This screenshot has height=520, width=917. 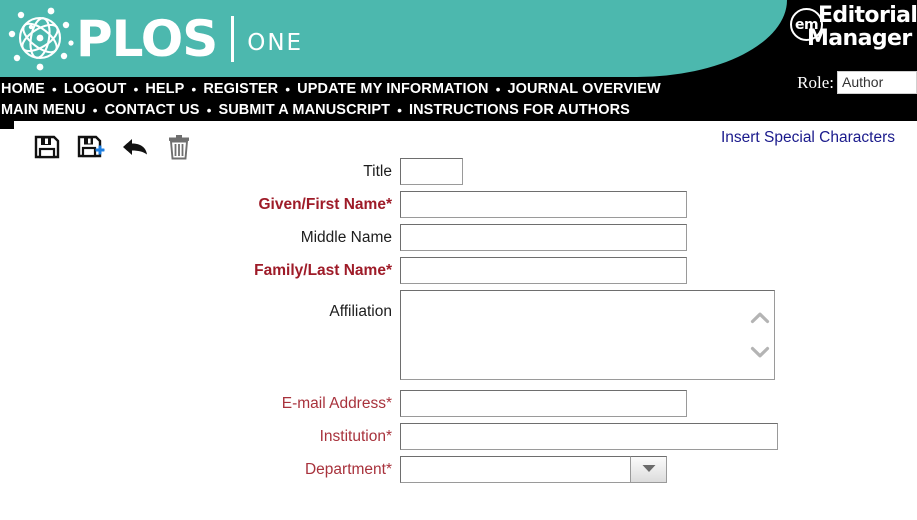 I want to click on middle-name-input, so click(x=543, y=237).